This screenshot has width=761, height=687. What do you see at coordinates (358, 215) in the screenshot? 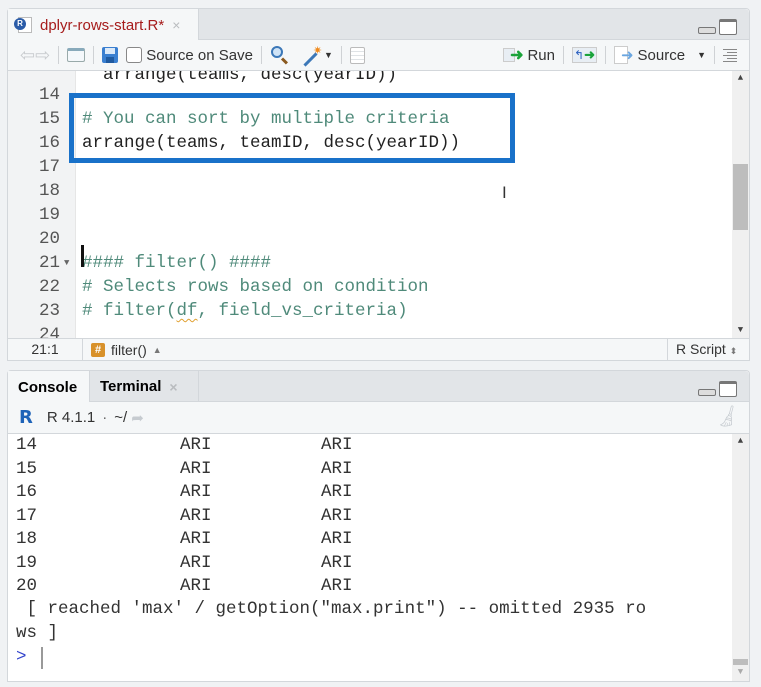
I see `code-line: 19` at bounding box center [358, 215].